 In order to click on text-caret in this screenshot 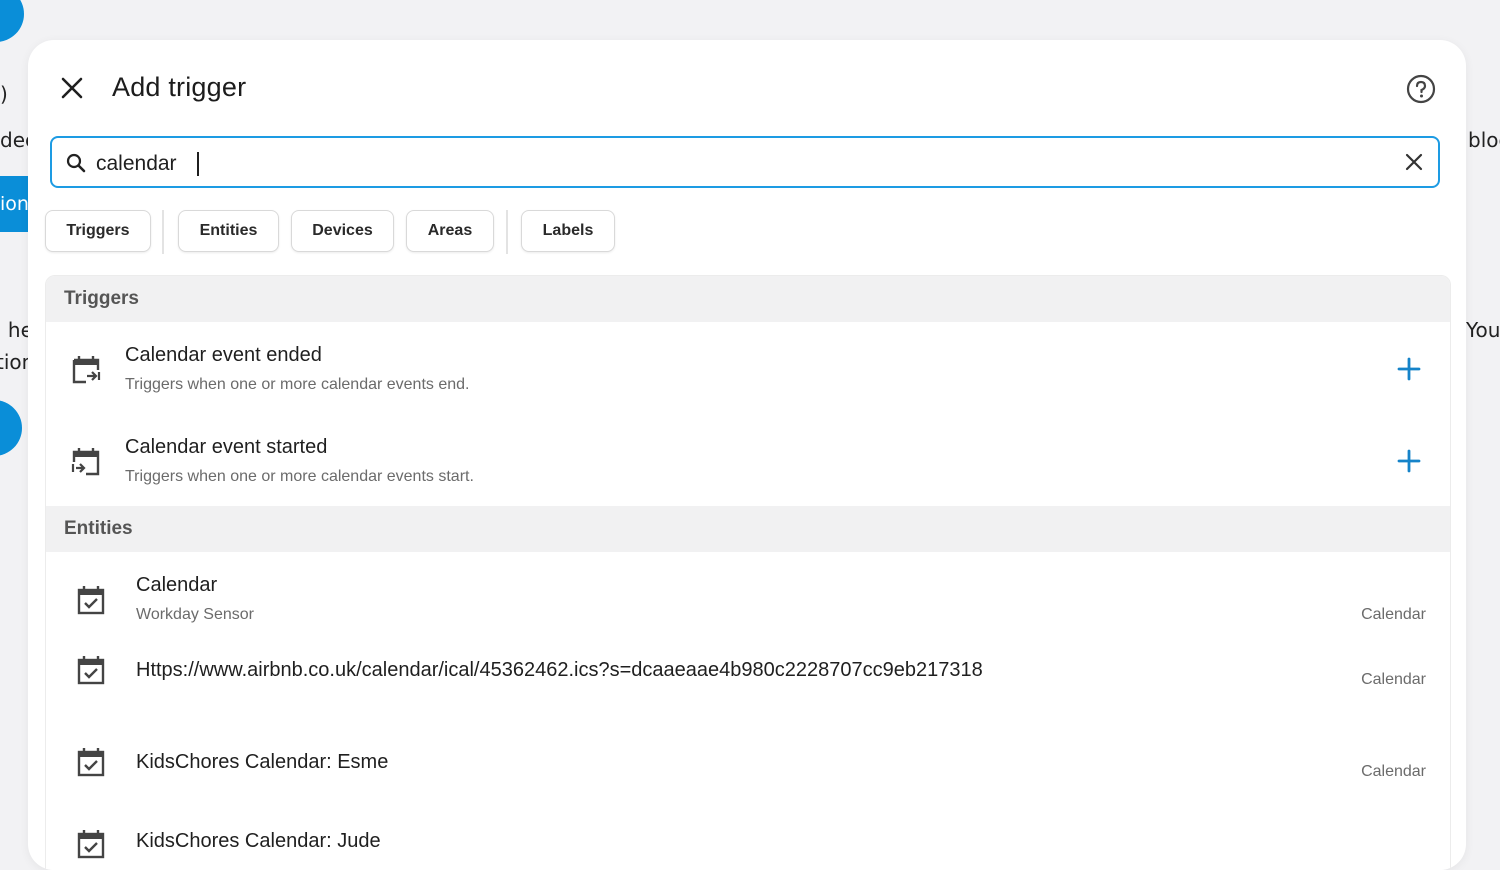, I will do `click(198, 164)`.